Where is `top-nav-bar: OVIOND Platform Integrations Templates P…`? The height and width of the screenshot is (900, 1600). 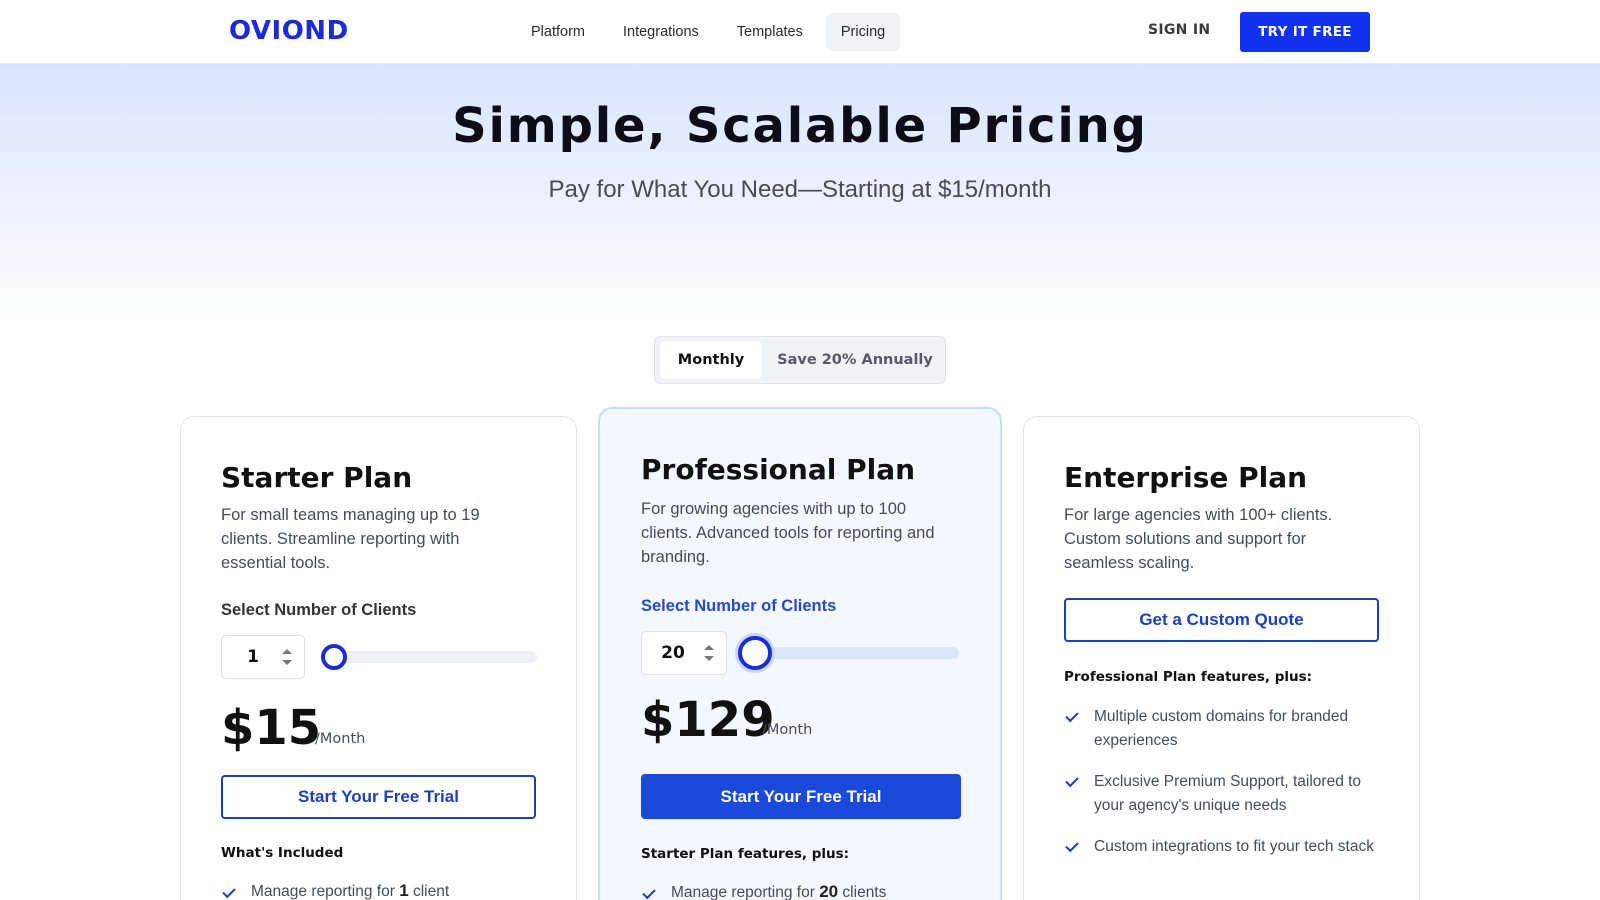
top-nav-bar: OVIOND Platform Integrations Templates P… is located at coordinates (800, 32).